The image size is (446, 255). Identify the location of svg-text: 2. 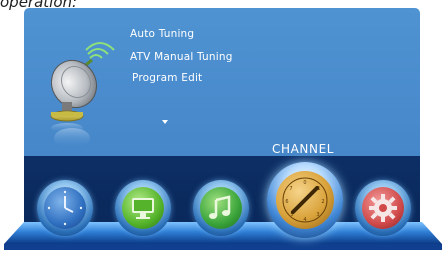
(322, 202).